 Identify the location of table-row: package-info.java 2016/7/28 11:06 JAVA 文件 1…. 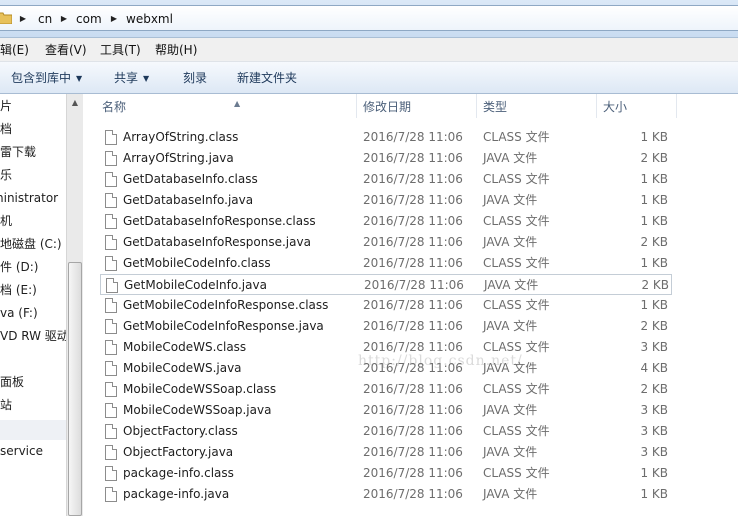
(386, 494).